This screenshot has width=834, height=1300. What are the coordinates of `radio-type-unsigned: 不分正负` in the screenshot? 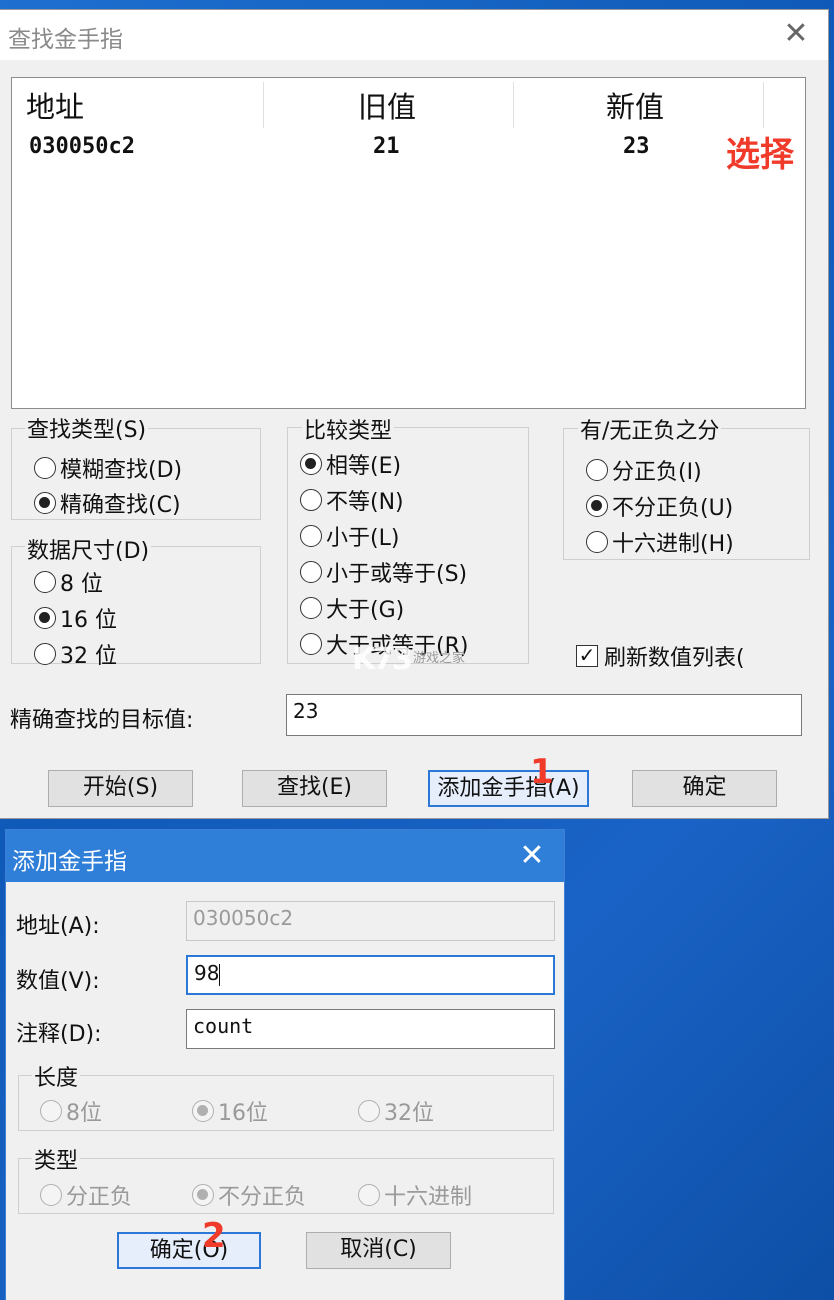 It's located at (249, 1195).